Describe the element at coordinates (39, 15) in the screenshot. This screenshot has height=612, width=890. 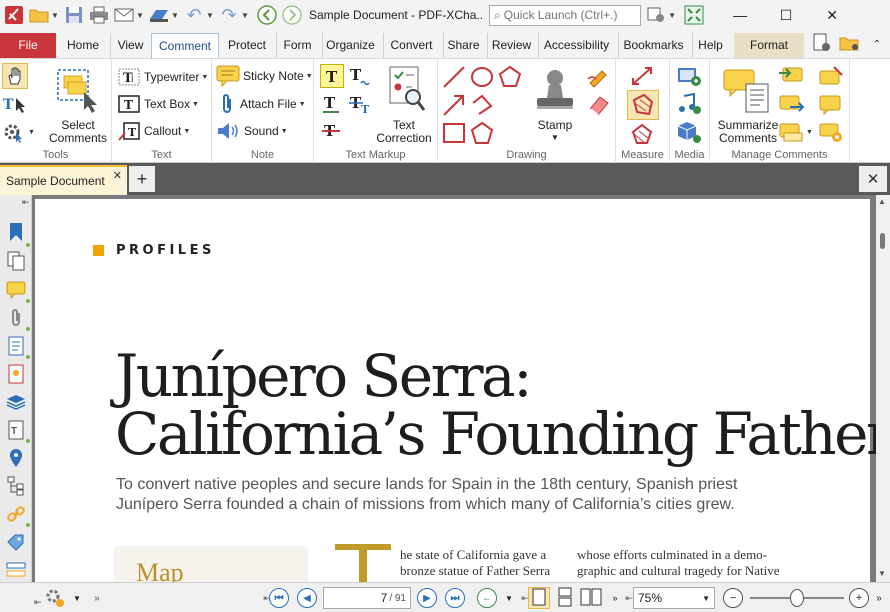
I see `open-folder-icon` at that location.